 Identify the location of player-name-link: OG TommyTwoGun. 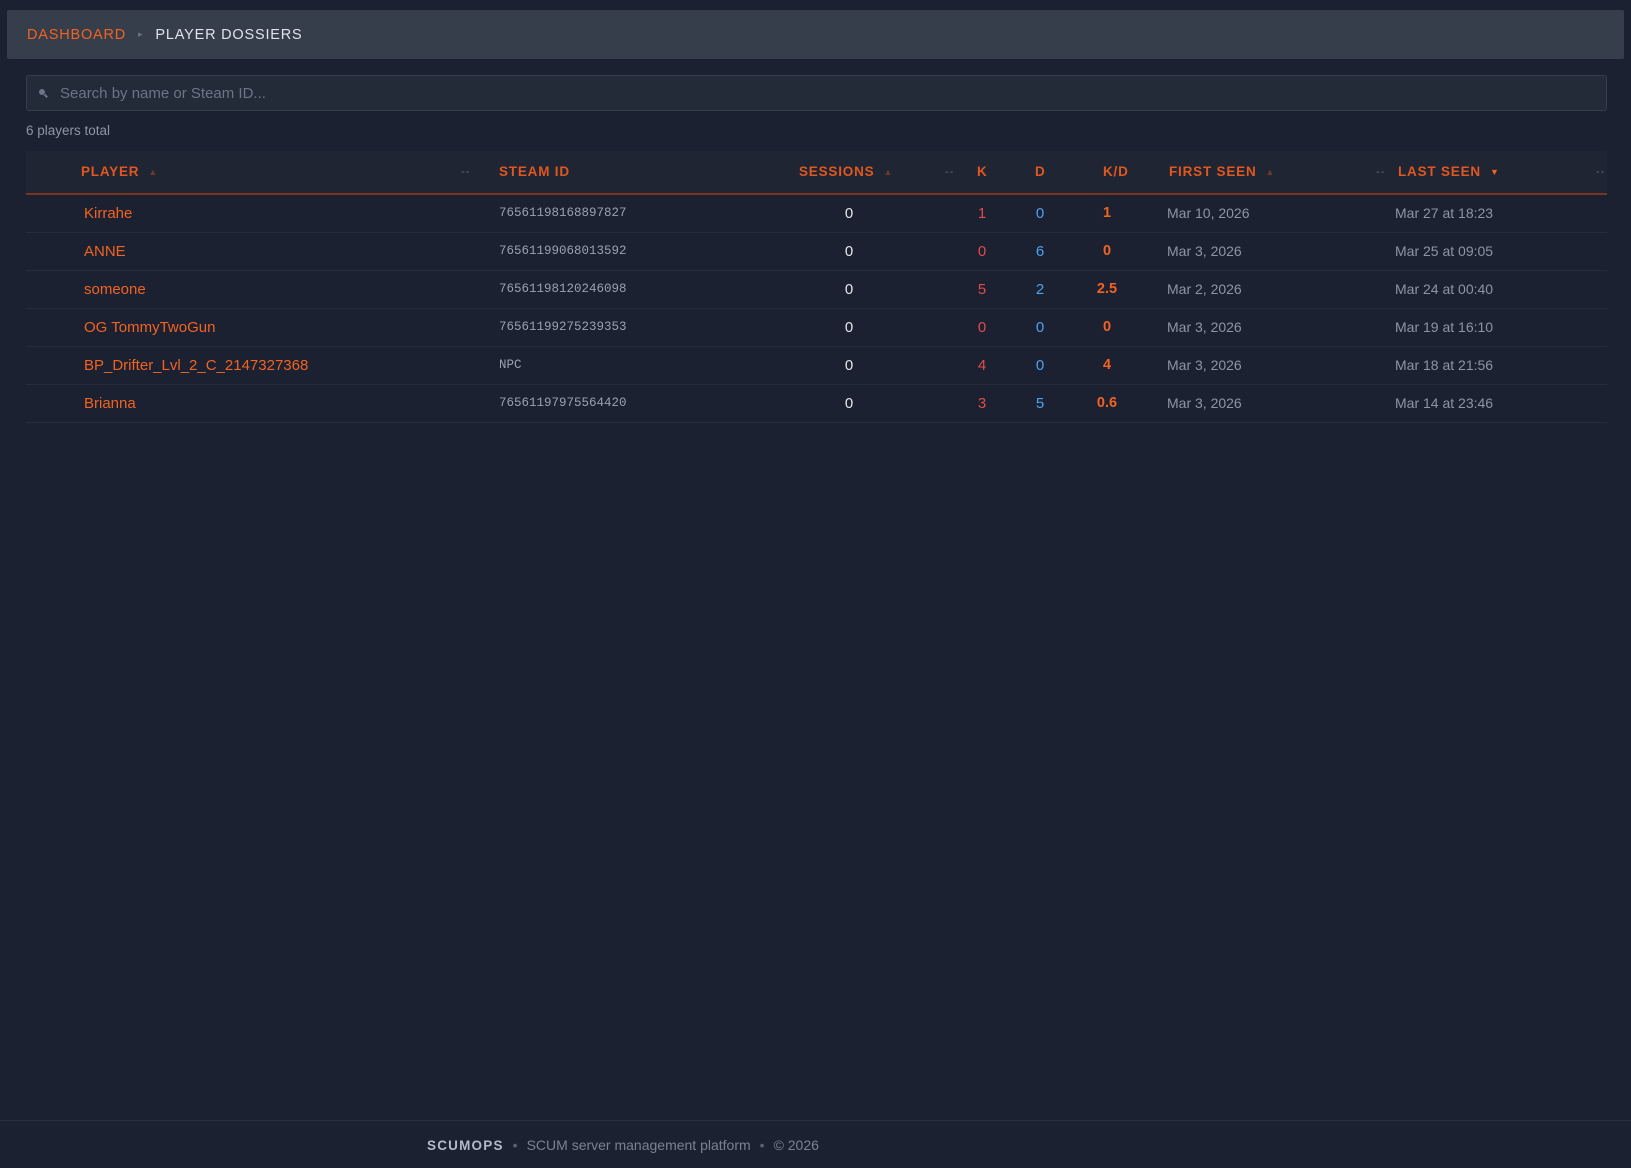
(149, 327).